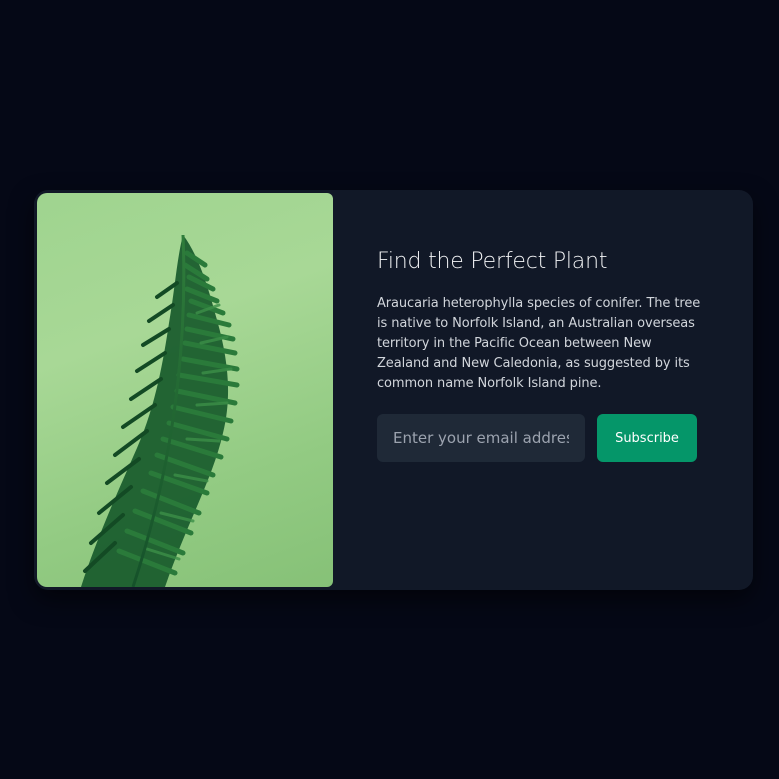  I want to click on norfolk-pine-branch-illustration, so click(160, 410).